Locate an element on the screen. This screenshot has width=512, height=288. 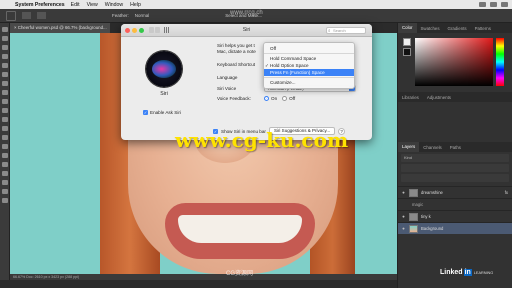
folder-icon is located at coordinates (413, 192).